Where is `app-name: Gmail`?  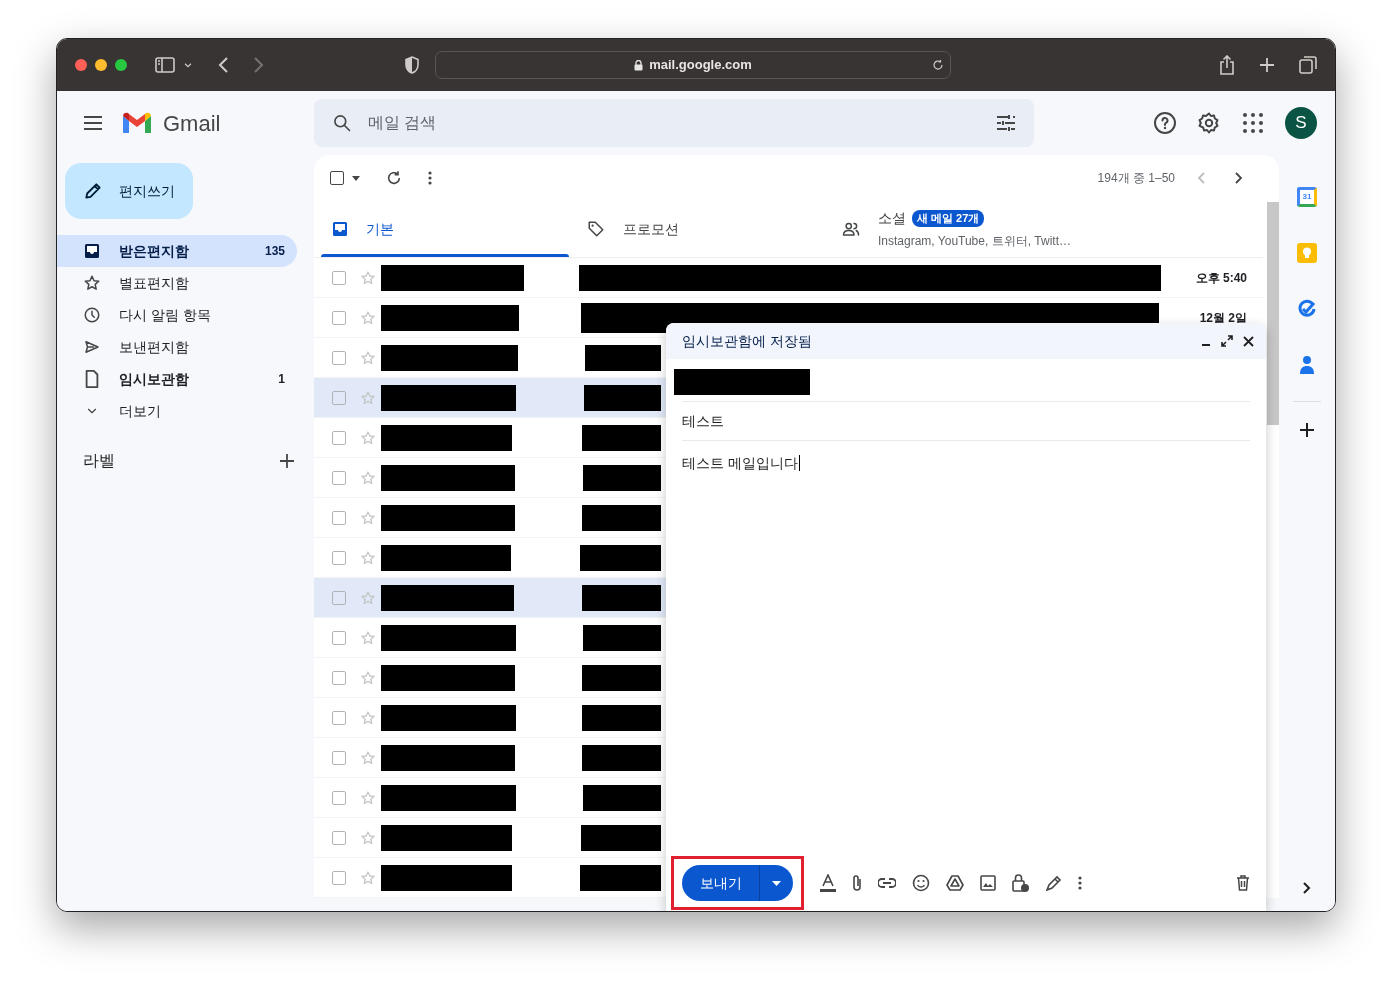
app-name: Gmail is located at coordinates (192, 123).